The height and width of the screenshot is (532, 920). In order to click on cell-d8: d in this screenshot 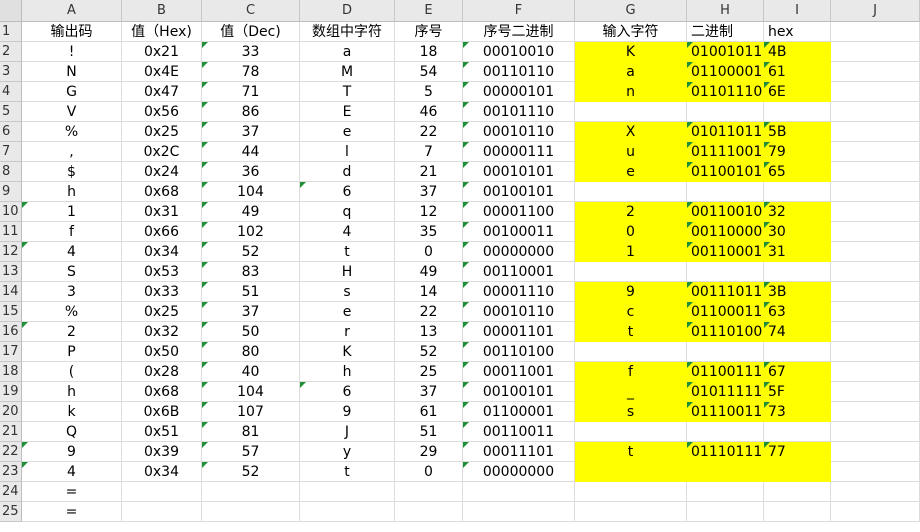, I will do `click(347, 172)`.